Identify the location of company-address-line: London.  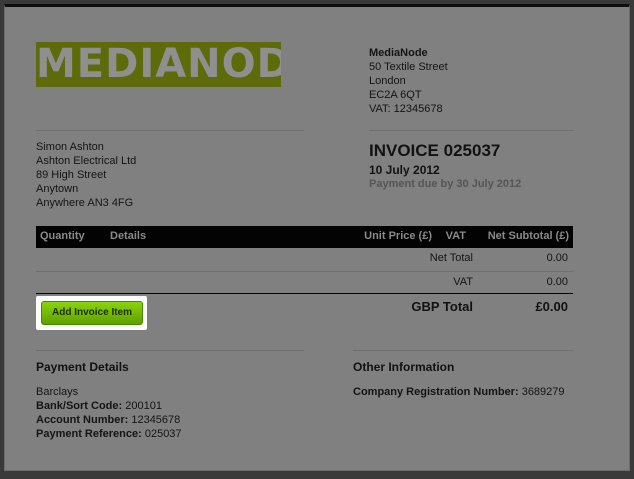
(387, 81).